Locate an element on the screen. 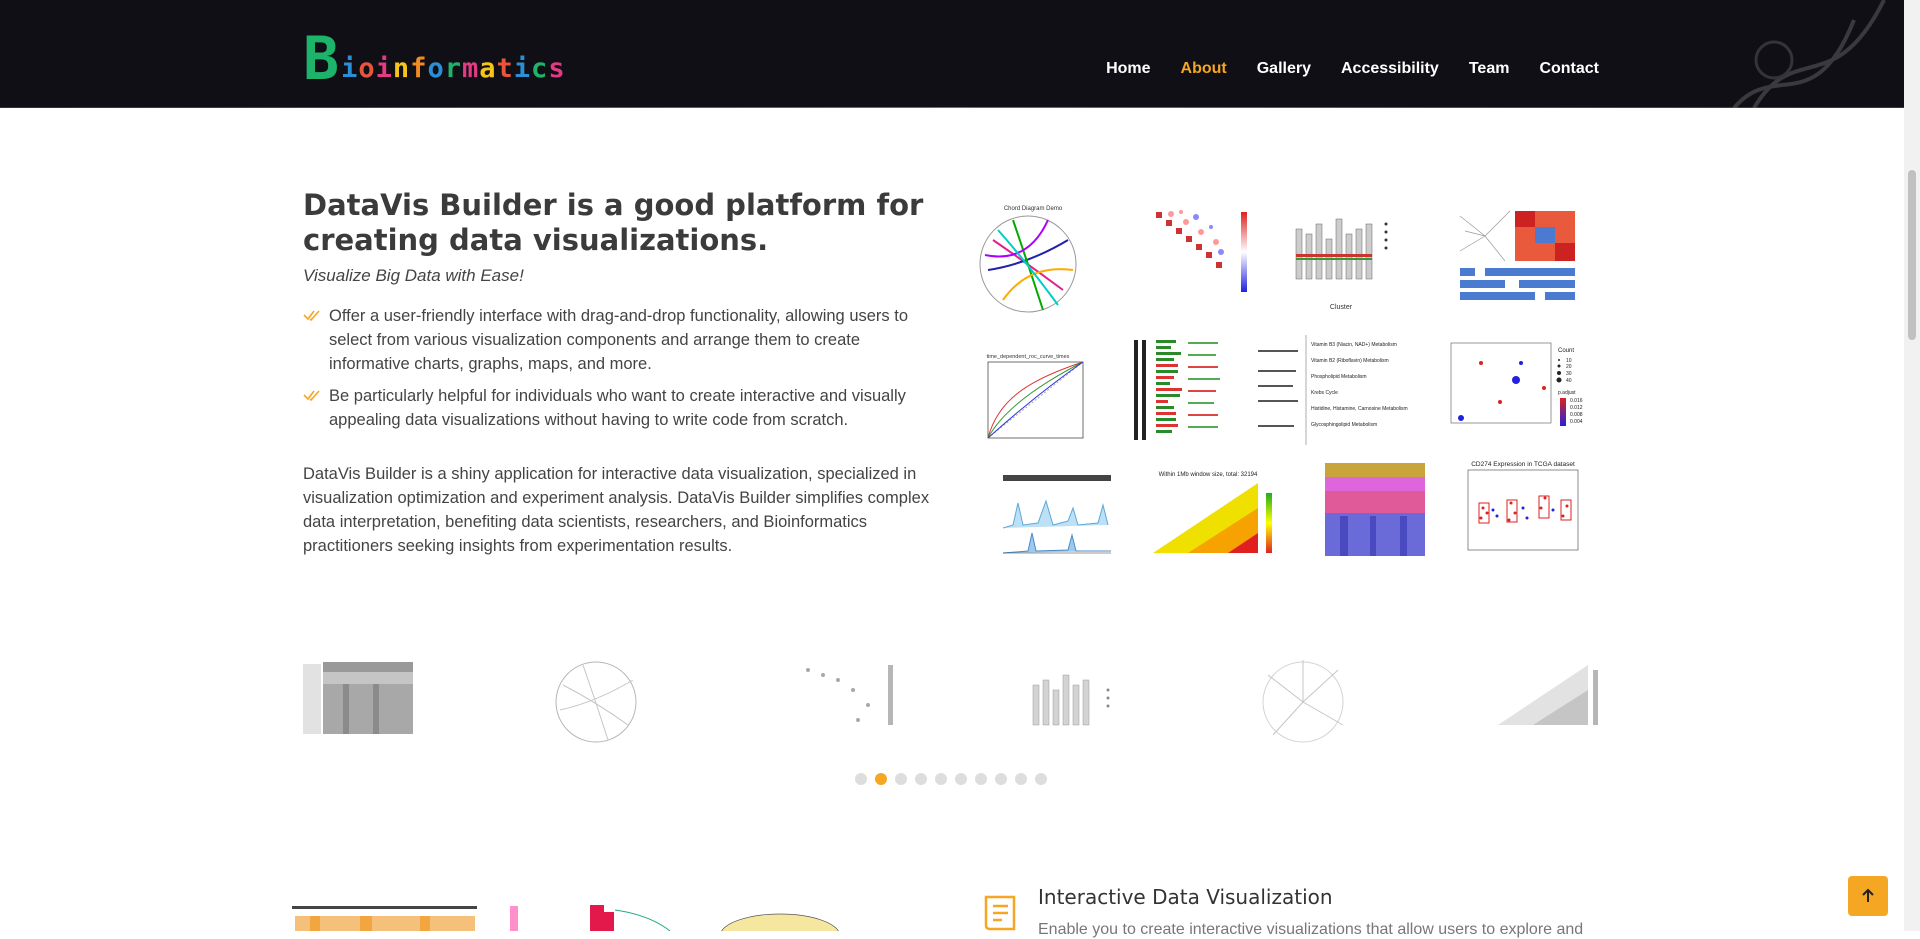 Image resolution: width=1920 pixels, height=939 pixels. correlation-heatmap-icon is located at coordinates (1191, 252).